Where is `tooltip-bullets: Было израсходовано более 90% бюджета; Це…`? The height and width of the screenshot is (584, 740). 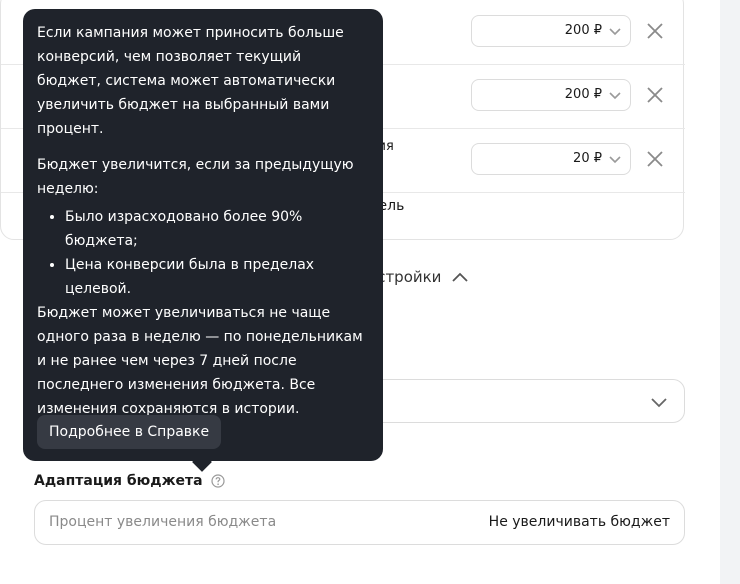 tooltip-bullets: Было израсходовано более 90% бюджета; Це… is located at coordinates (203, 253).